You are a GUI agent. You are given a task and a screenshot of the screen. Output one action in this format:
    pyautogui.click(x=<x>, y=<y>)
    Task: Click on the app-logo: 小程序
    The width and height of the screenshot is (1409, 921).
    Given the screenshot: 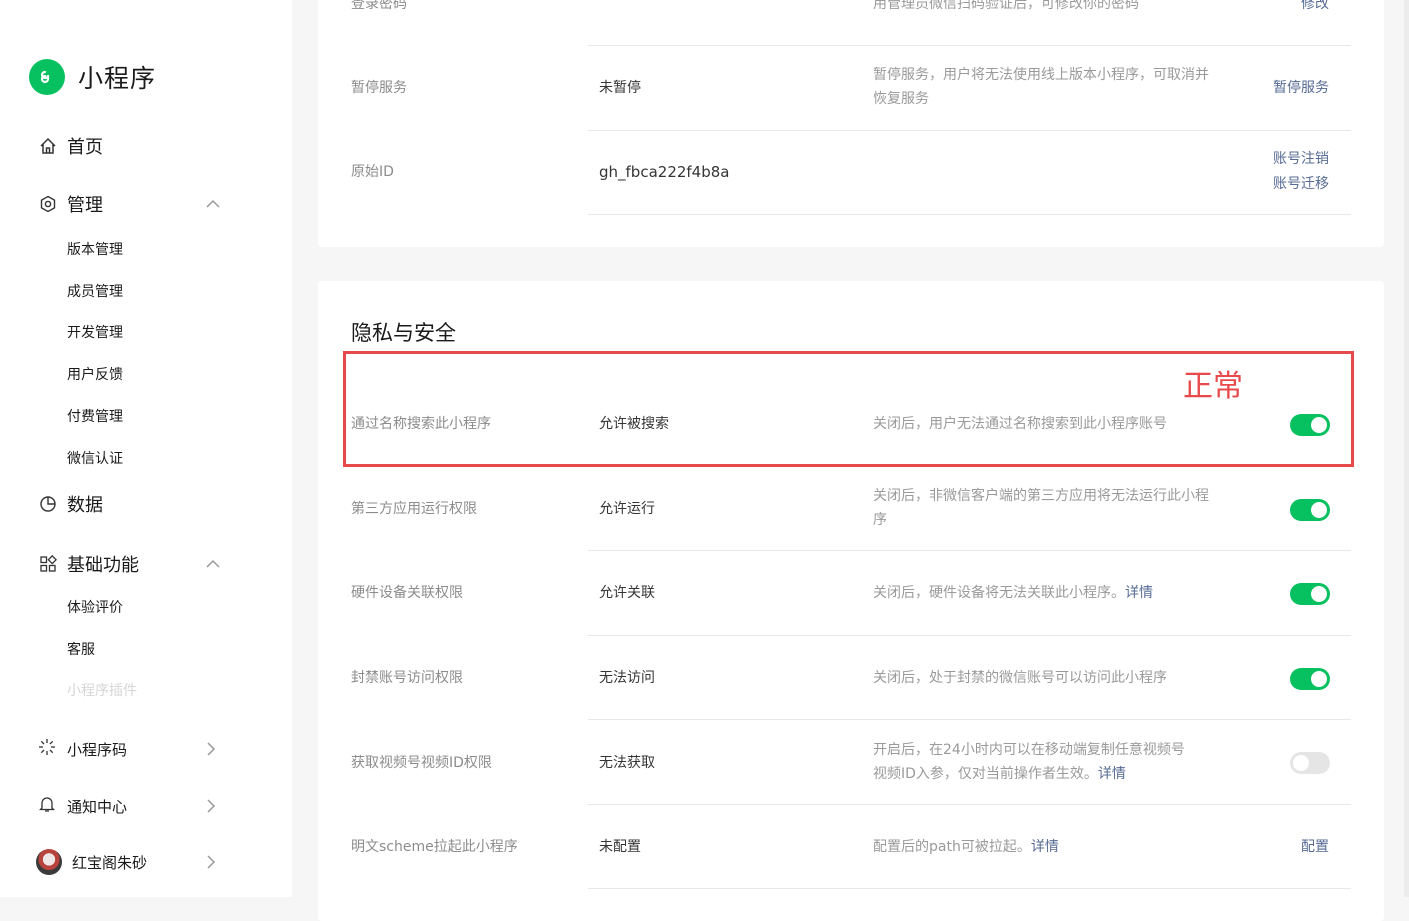 What is the action you would take?
    pyautogui.click(x=92, y=77)
    